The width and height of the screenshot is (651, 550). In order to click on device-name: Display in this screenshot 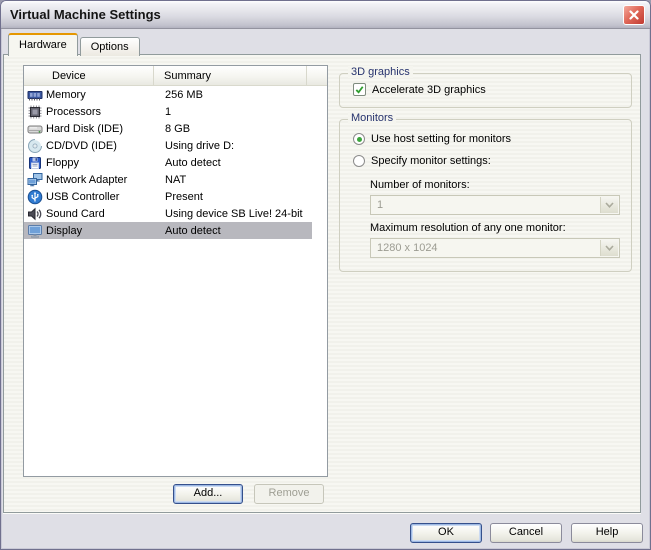, I will do `click(64, 230)`.